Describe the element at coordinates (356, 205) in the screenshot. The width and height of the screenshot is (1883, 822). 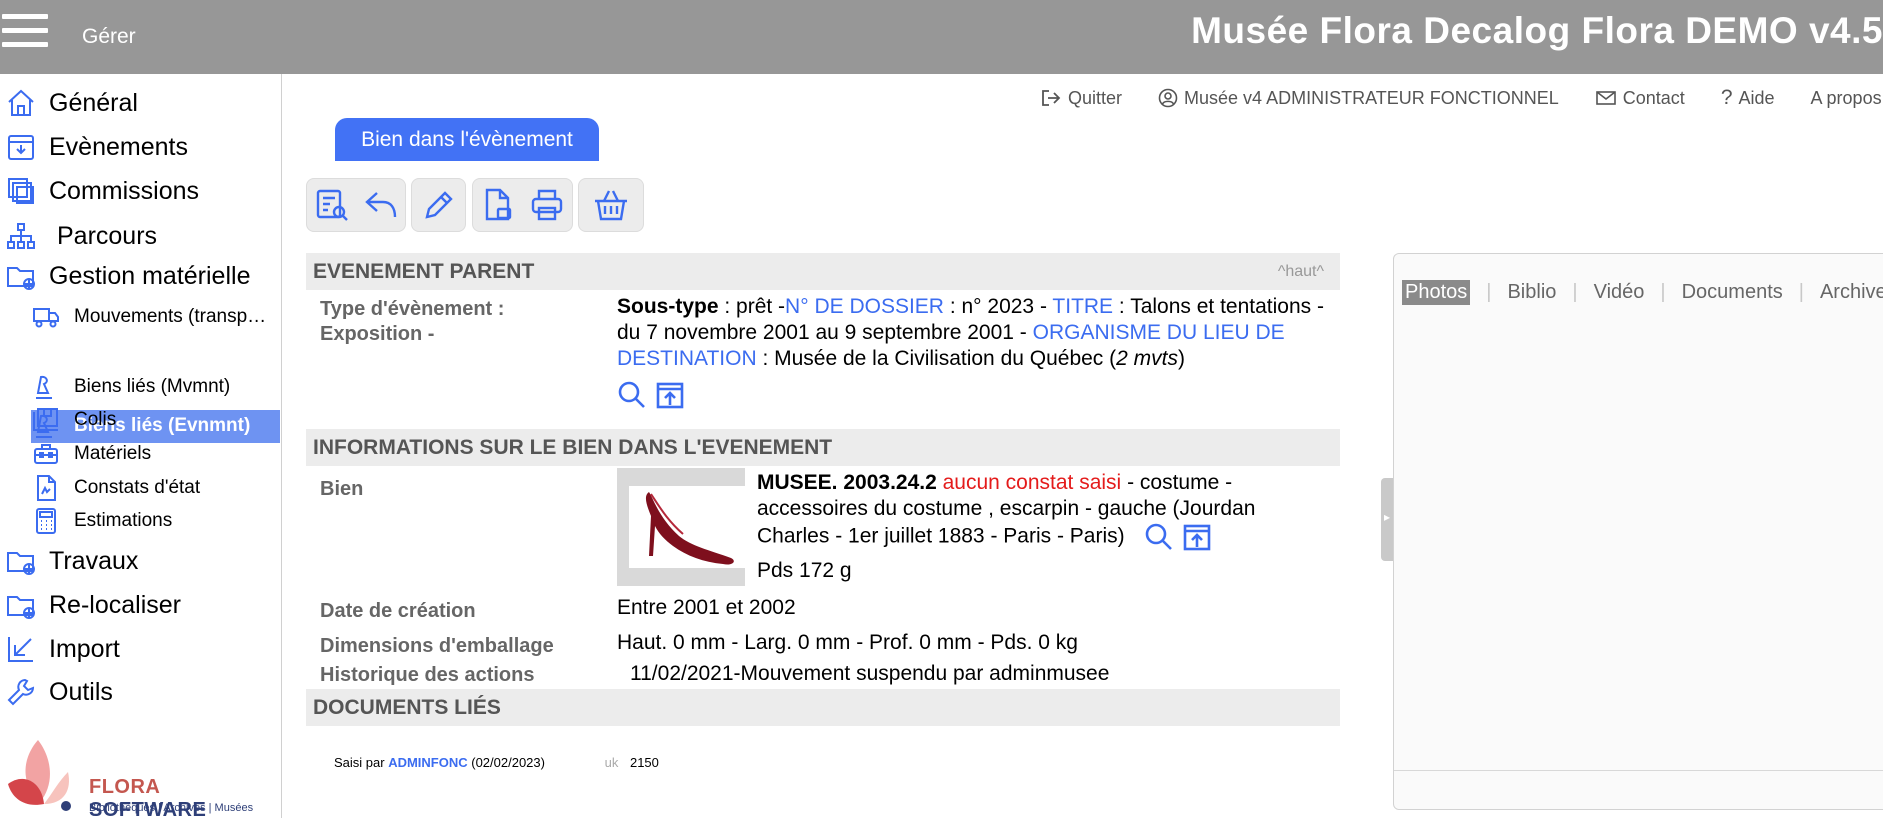
I see `toolbar-group-list` at that location.